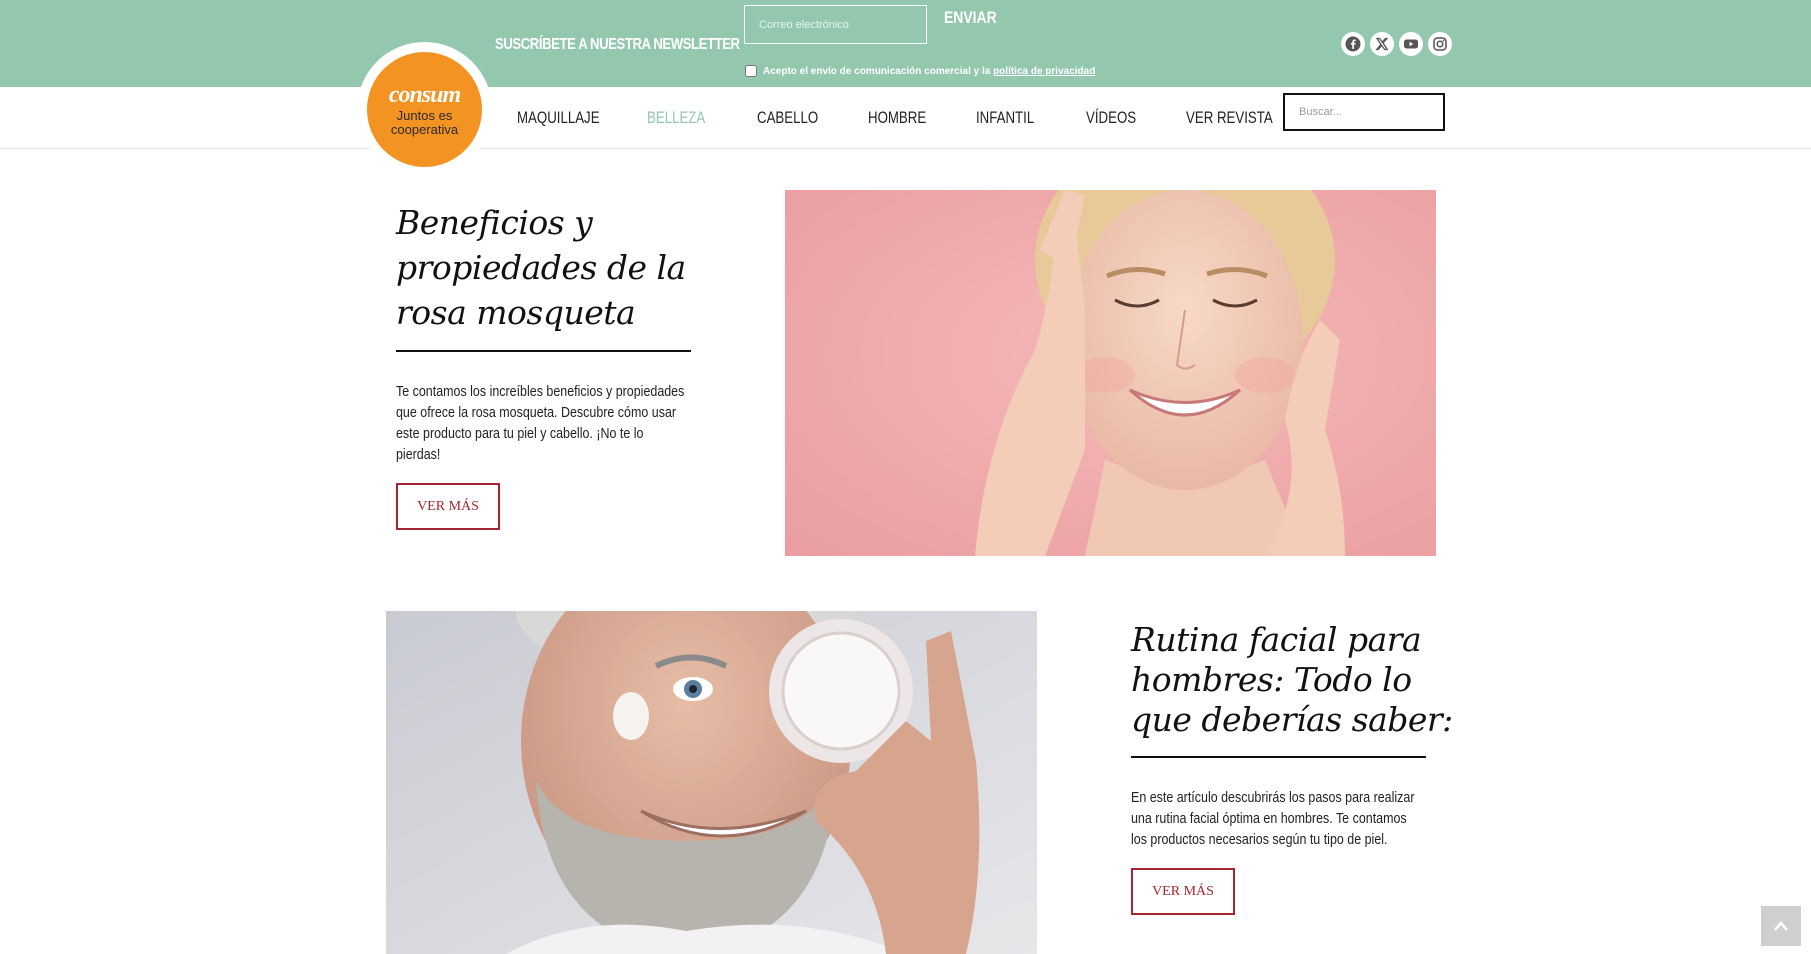  I want to click on logo-tagline-1: Juntos es, so click(424, 115).